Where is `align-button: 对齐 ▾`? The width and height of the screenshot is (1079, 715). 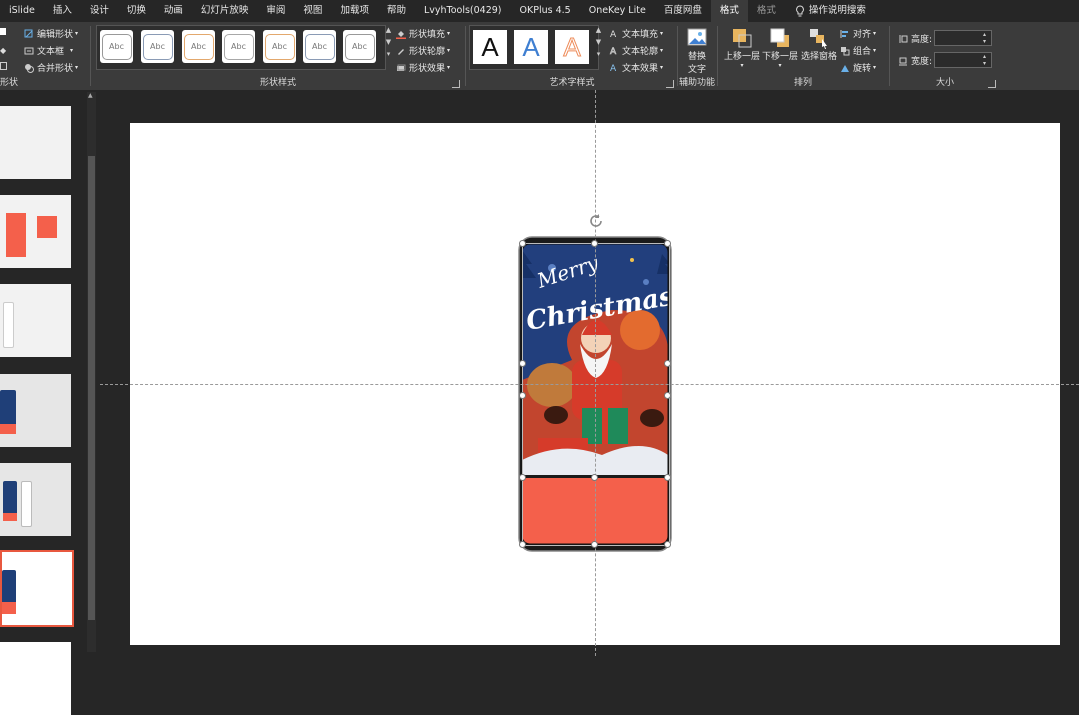
align-button: 对齐 ▾ is located at coordinates (858, 33).